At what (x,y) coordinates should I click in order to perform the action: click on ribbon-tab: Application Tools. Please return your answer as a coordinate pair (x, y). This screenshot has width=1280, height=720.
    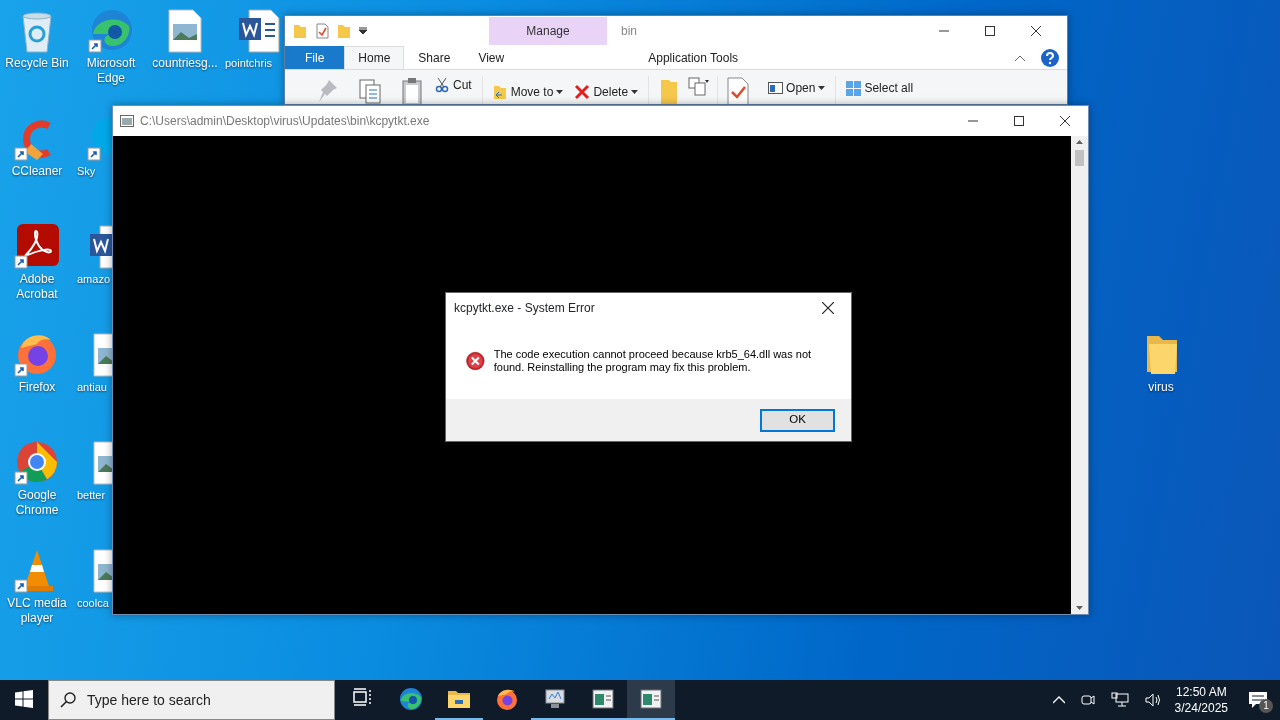
    Looking at the image, I should click on (693, 57).